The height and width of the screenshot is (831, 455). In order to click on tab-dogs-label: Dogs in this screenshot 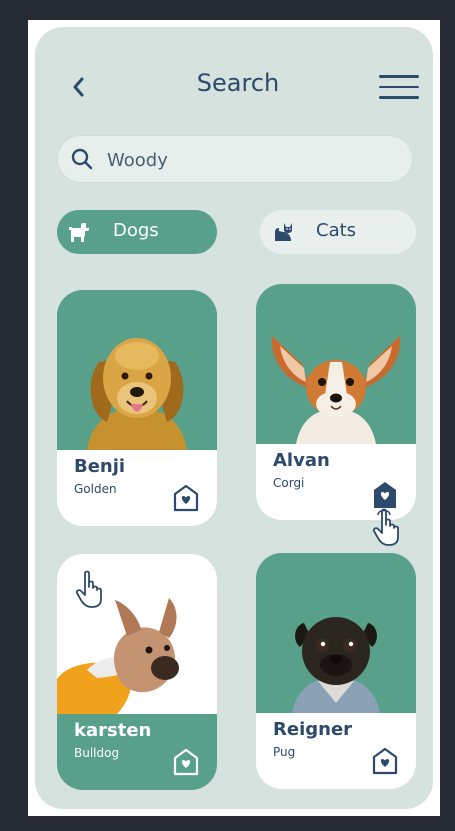, I will do `click(136, 230)`.